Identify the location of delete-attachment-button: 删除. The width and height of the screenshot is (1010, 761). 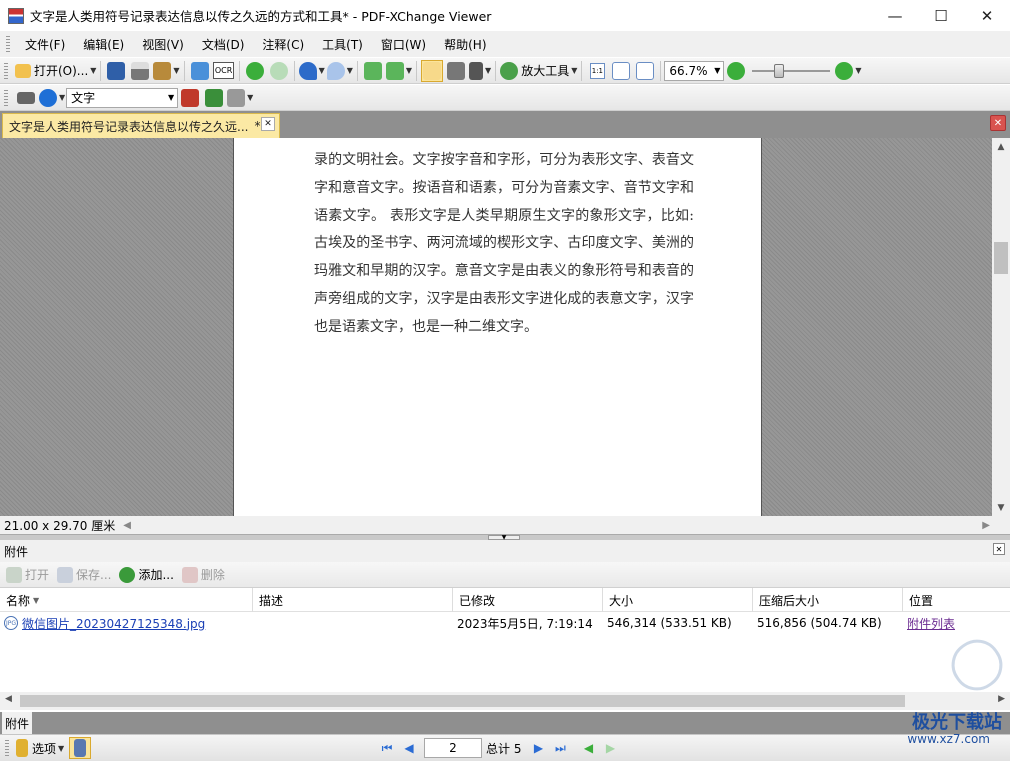
(203, 574).